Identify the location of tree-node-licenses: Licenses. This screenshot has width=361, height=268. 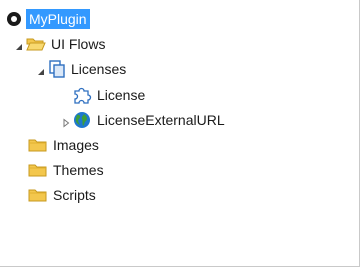
(81, 69).